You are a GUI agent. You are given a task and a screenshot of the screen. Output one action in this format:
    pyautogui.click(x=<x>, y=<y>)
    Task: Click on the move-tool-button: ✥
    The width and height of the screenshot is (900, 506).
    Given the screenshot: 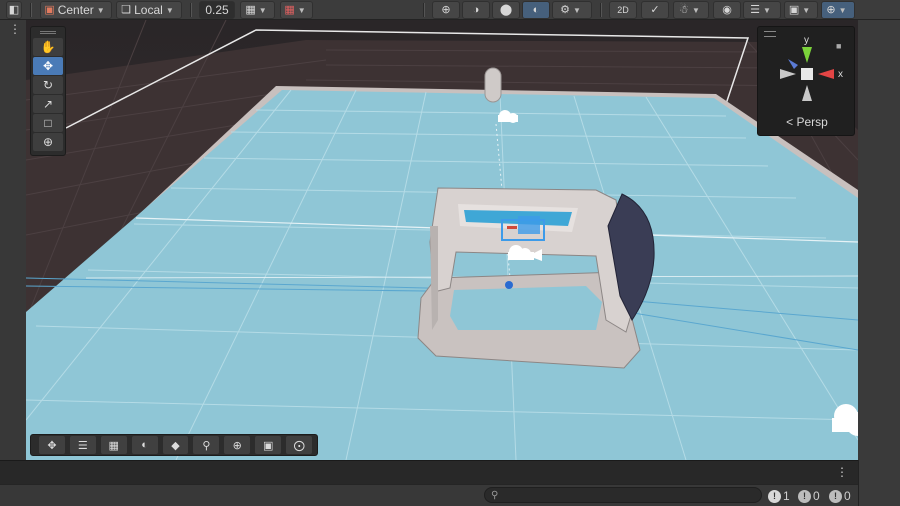 What is the action you would take?
    pyautogui.click(x=48, y=66)
    